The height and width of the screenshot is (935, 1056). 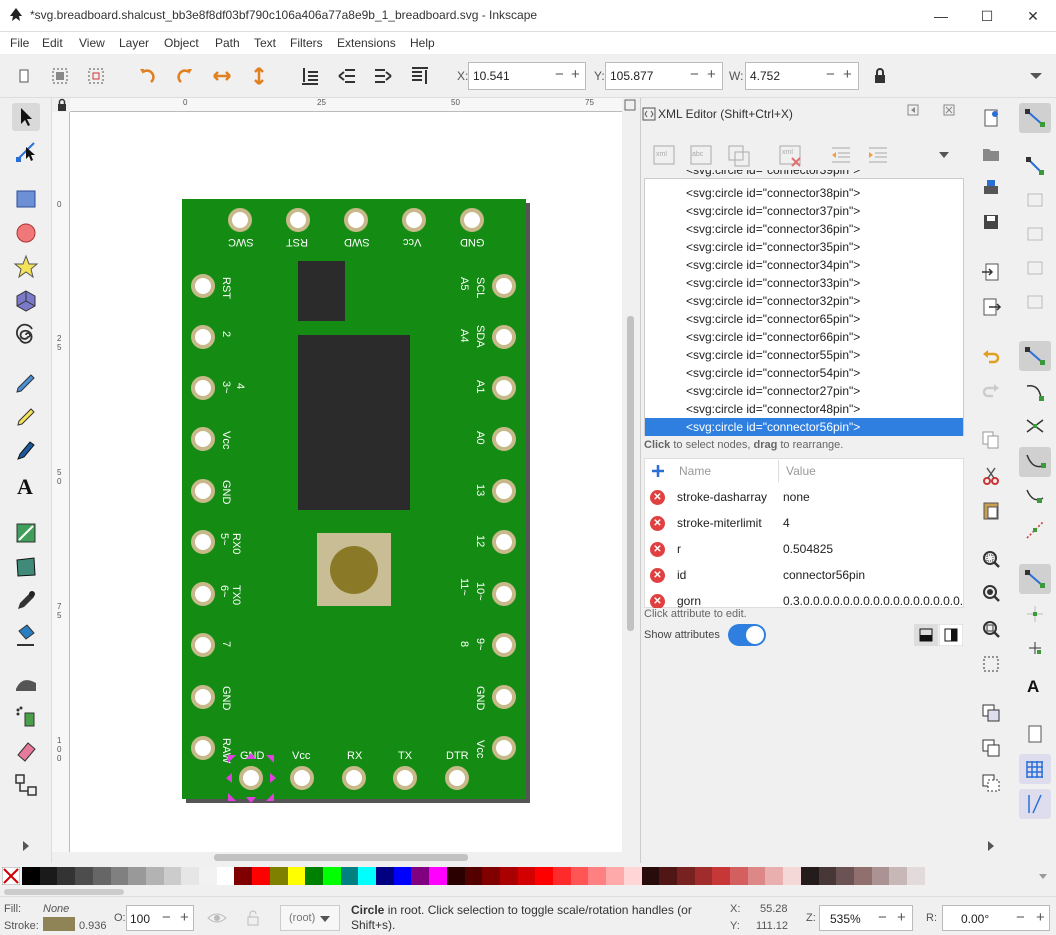 What do you see at coordinates (1035, 118) in the screenshot?
I see `snap-toggle` at bounding box center [1035, 118].